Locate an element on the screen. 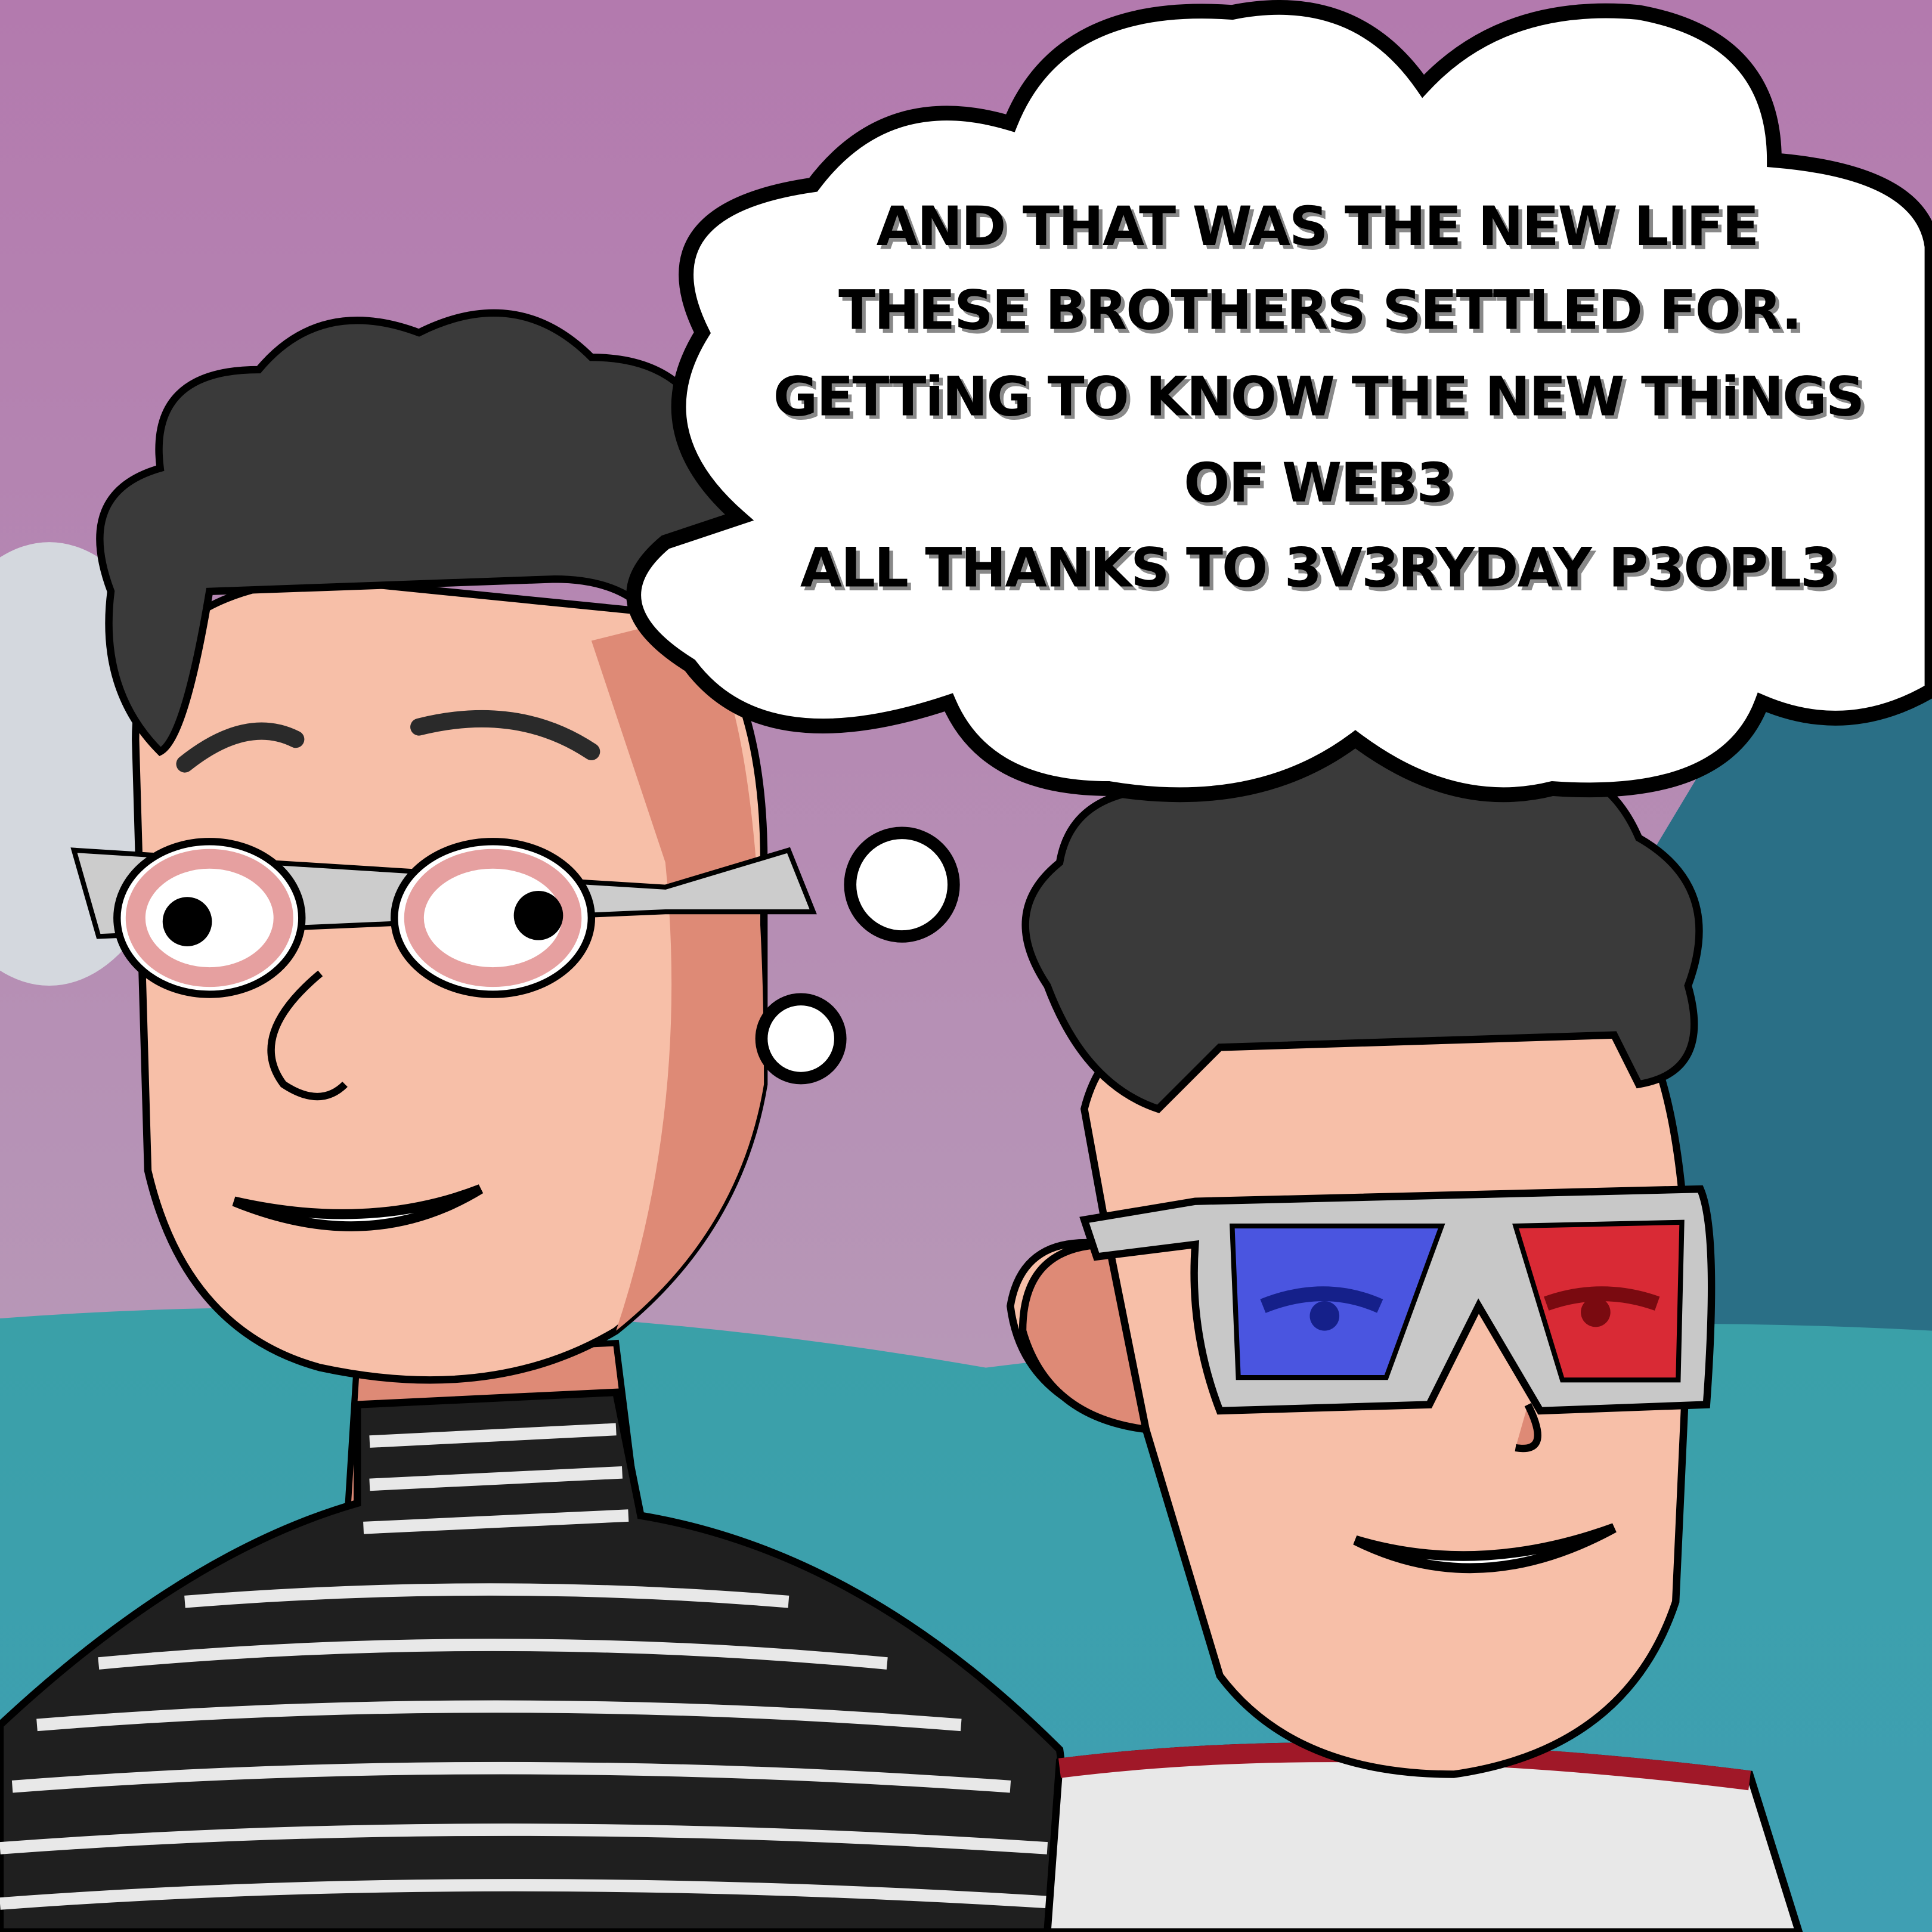 The height and width of the screenshot is (1932, 1932). thought-dot-large is located at coordinates (902, 885).